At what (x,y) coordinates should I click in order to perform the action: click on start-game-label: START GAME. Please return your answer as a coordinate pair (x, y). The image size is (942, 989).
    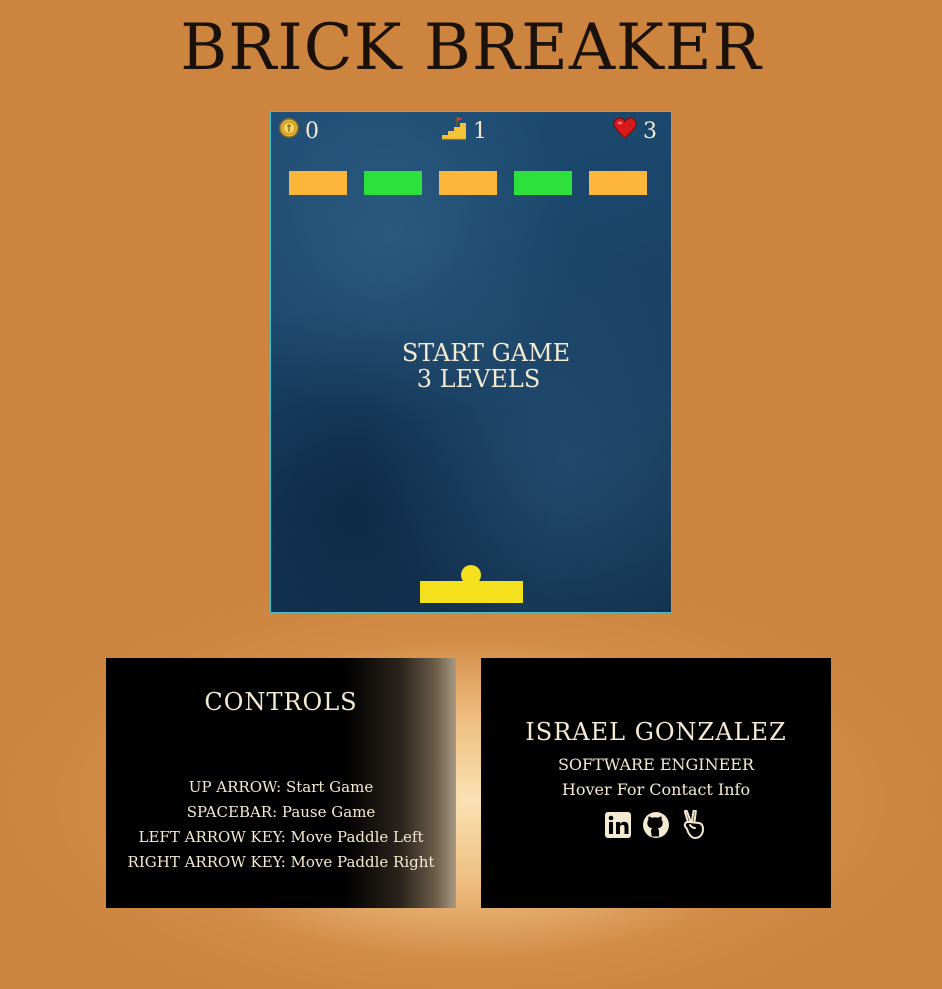
    Looking at the image, I should click on (486, 353).